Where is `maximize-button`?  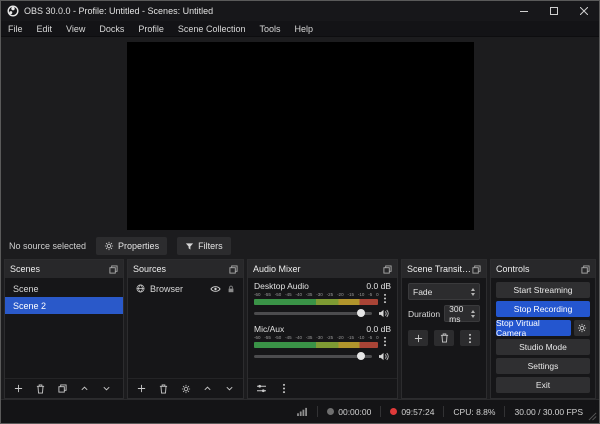
maximize-button is located at coordinates (554, 11).